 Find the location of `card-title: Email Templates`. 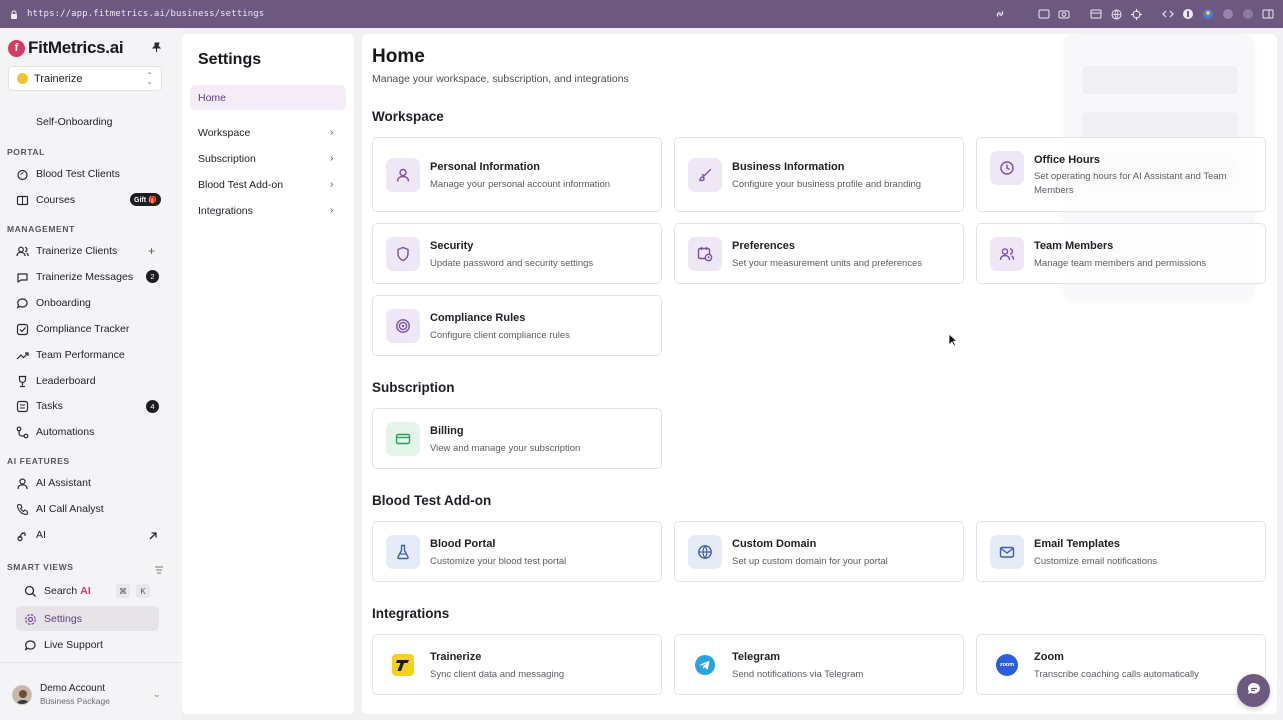

card-title: Email Templates is located at coordinates (1077, 544).